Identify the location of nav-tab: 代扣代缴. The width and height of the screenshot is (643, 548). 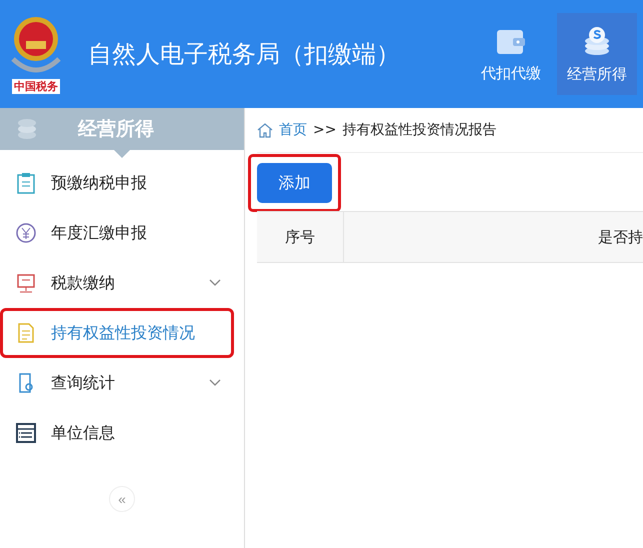
(511, 54).